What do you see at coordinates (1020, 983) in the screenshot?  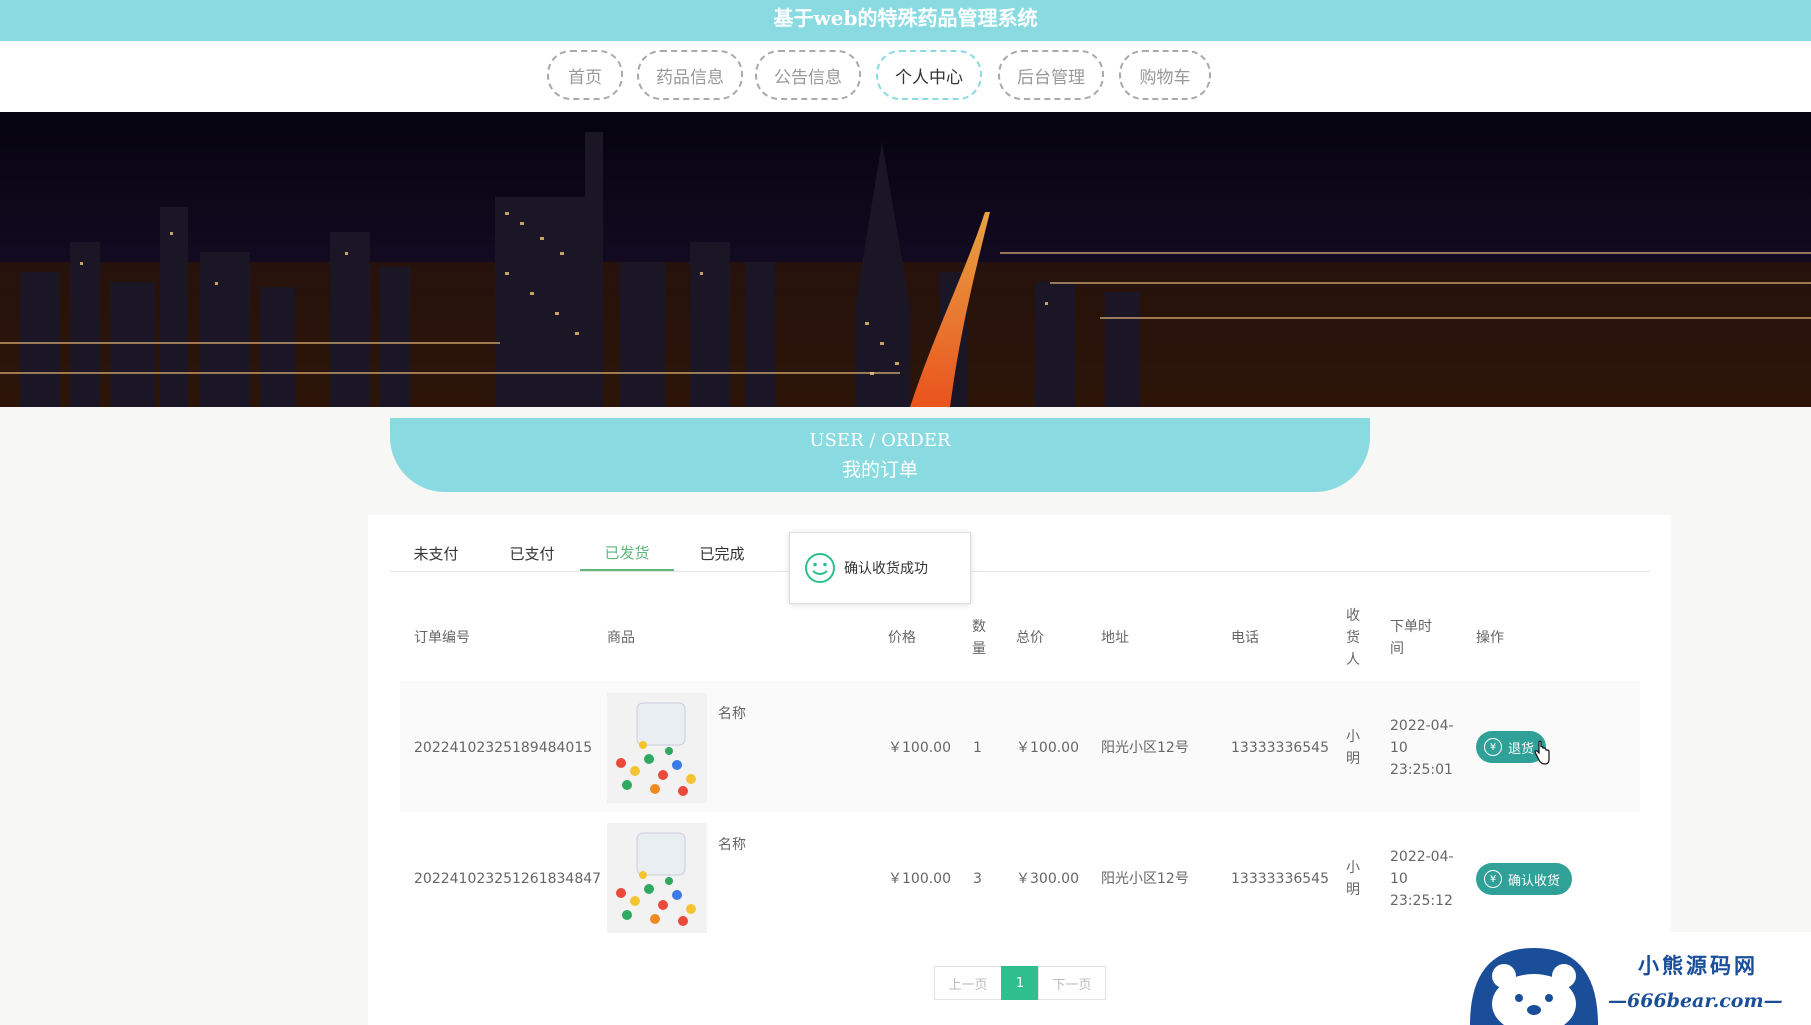 I see `page-1-button: 1` at bounding box center [1020, 983].